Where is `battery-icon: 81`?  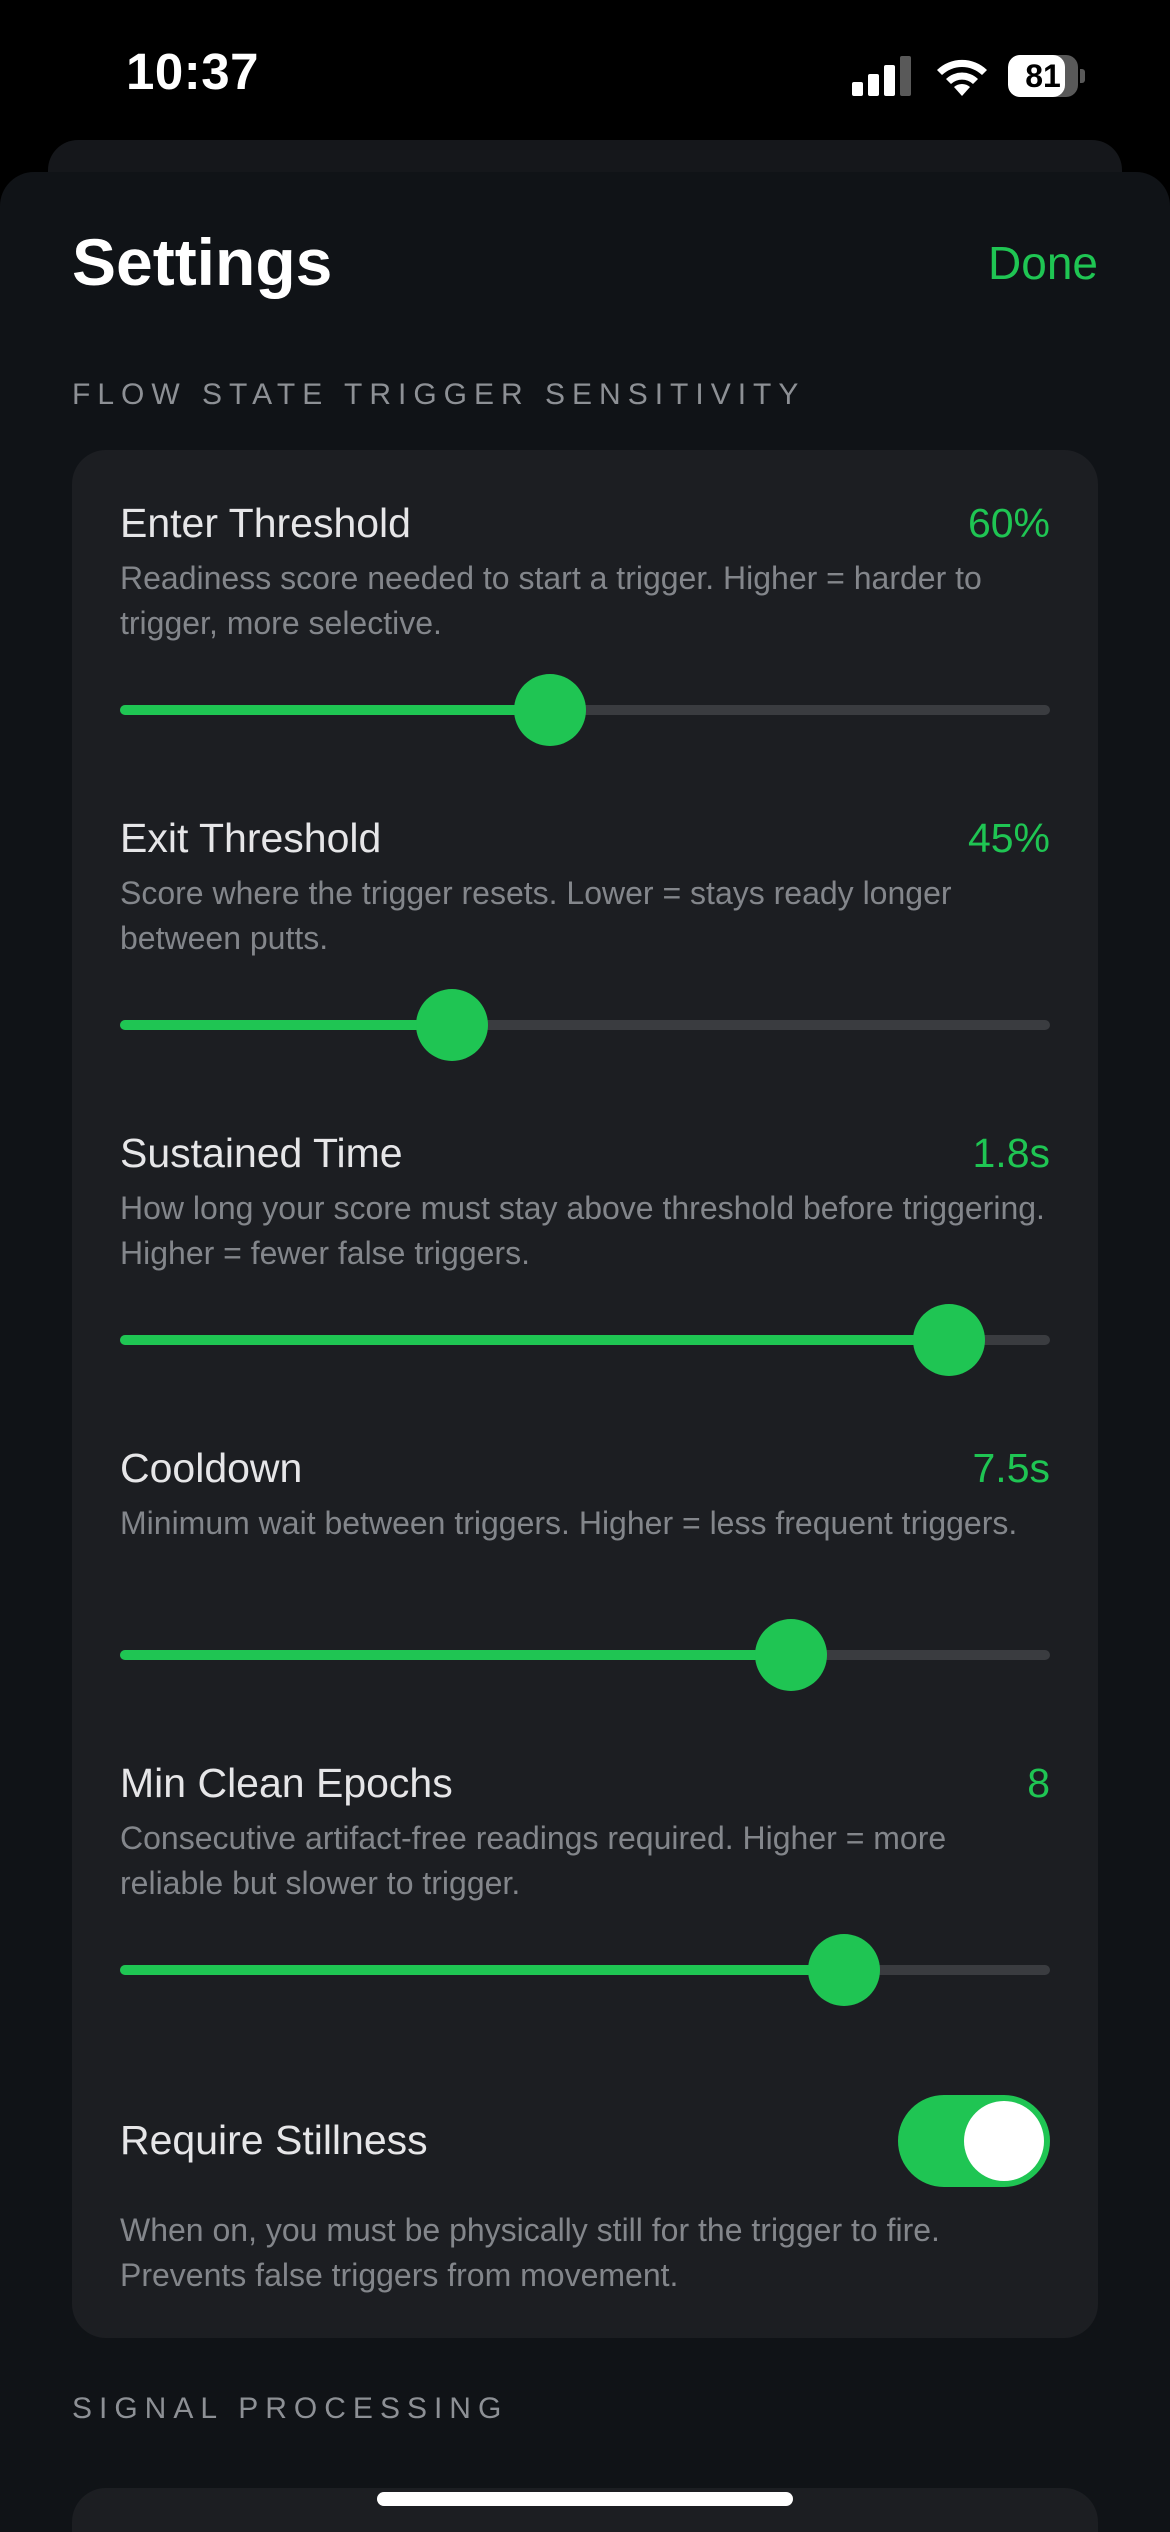
battery-icon: 81 is located at coordinates (1046, 76).